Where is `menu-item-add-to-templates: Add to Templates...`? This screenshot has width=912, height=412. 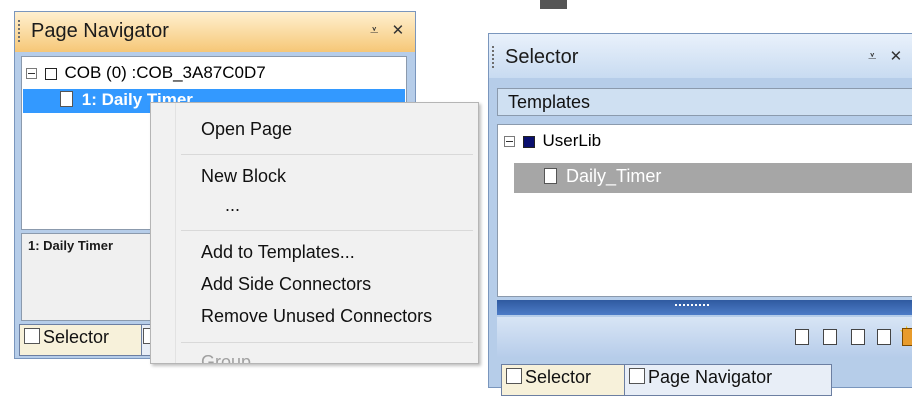
menu-item-add-to-templates: Add to Templates... is located at coordinates (278, 252).